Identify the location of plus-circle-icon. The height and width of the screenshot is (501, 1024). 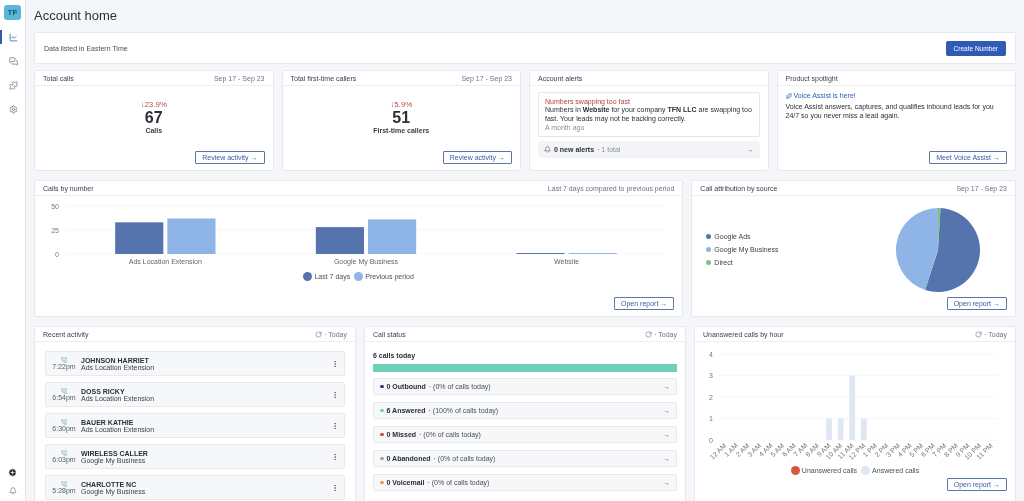
(12, 472).